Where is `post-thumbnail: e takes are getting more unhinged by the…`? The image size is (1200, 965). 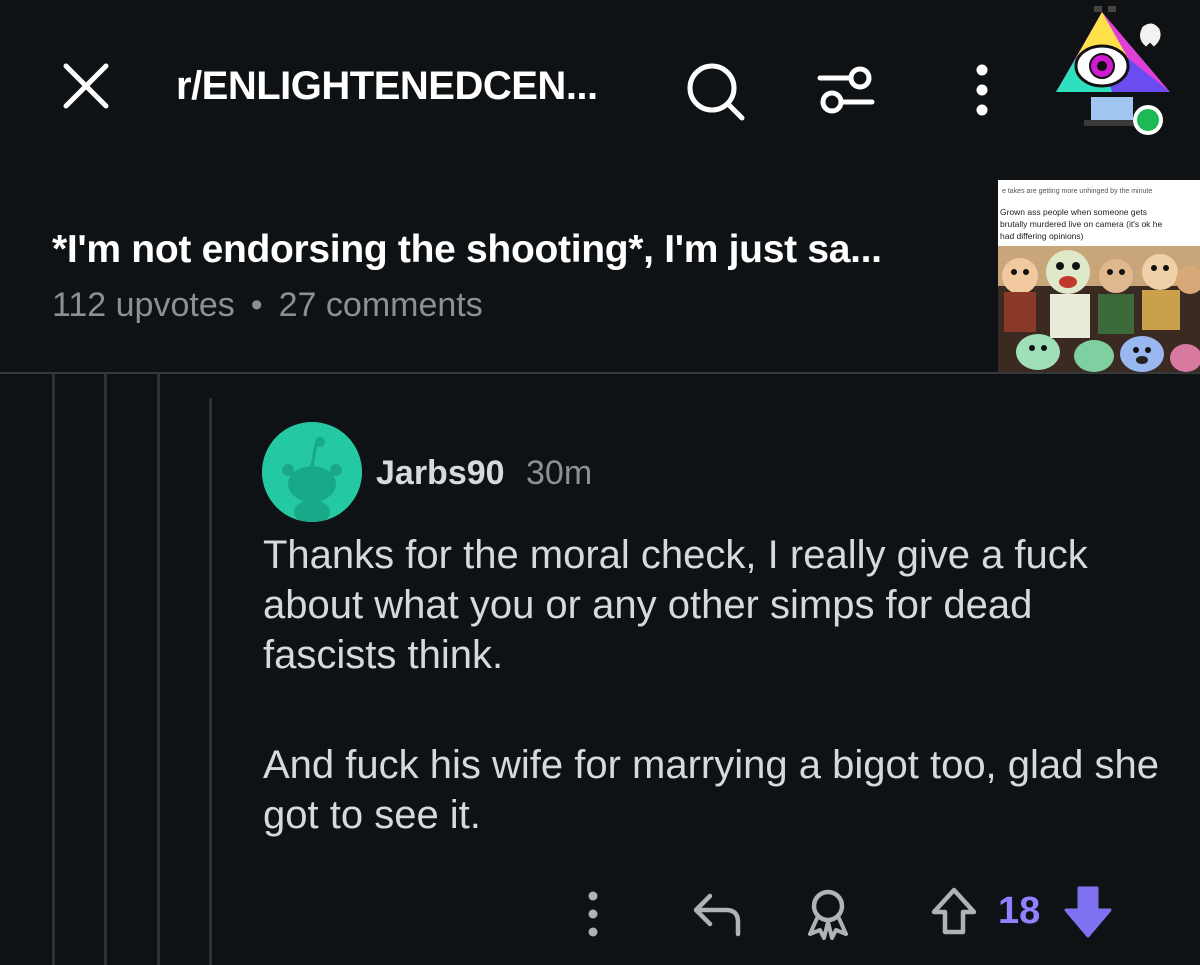 post-thumbnail: e takes are getting more unhinged by the… is located at coordinates (1099, 276).